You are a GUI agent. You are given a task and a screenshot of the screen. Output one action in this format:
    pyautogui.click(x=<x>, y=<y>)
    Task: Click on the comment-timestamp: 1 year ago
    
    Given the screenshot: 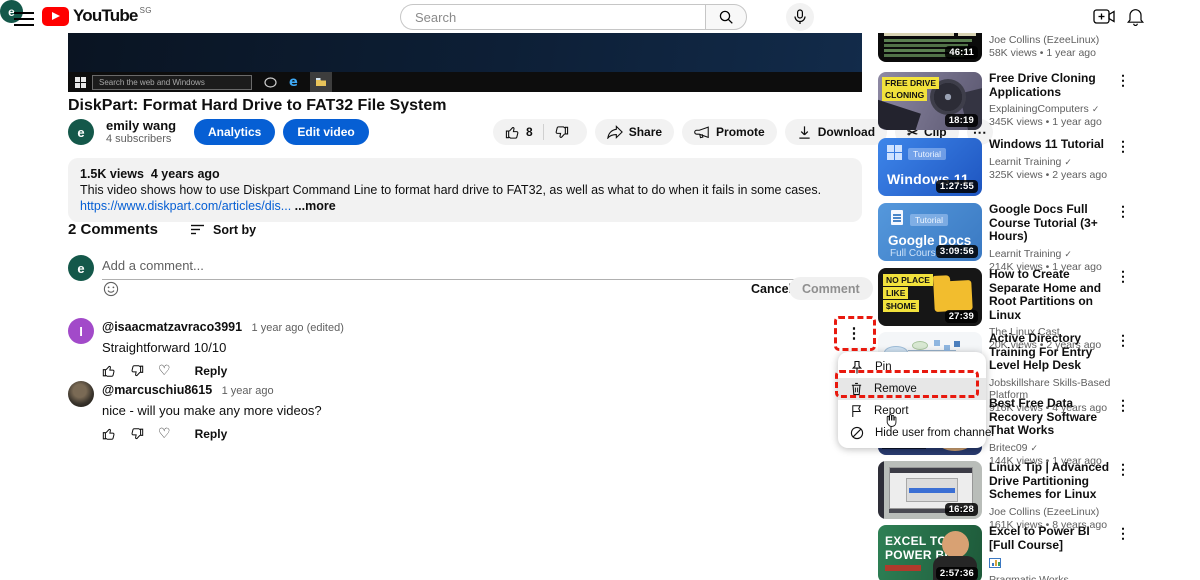 What is the action you would take?
    pyautogui.click(x=247, y=391)
    